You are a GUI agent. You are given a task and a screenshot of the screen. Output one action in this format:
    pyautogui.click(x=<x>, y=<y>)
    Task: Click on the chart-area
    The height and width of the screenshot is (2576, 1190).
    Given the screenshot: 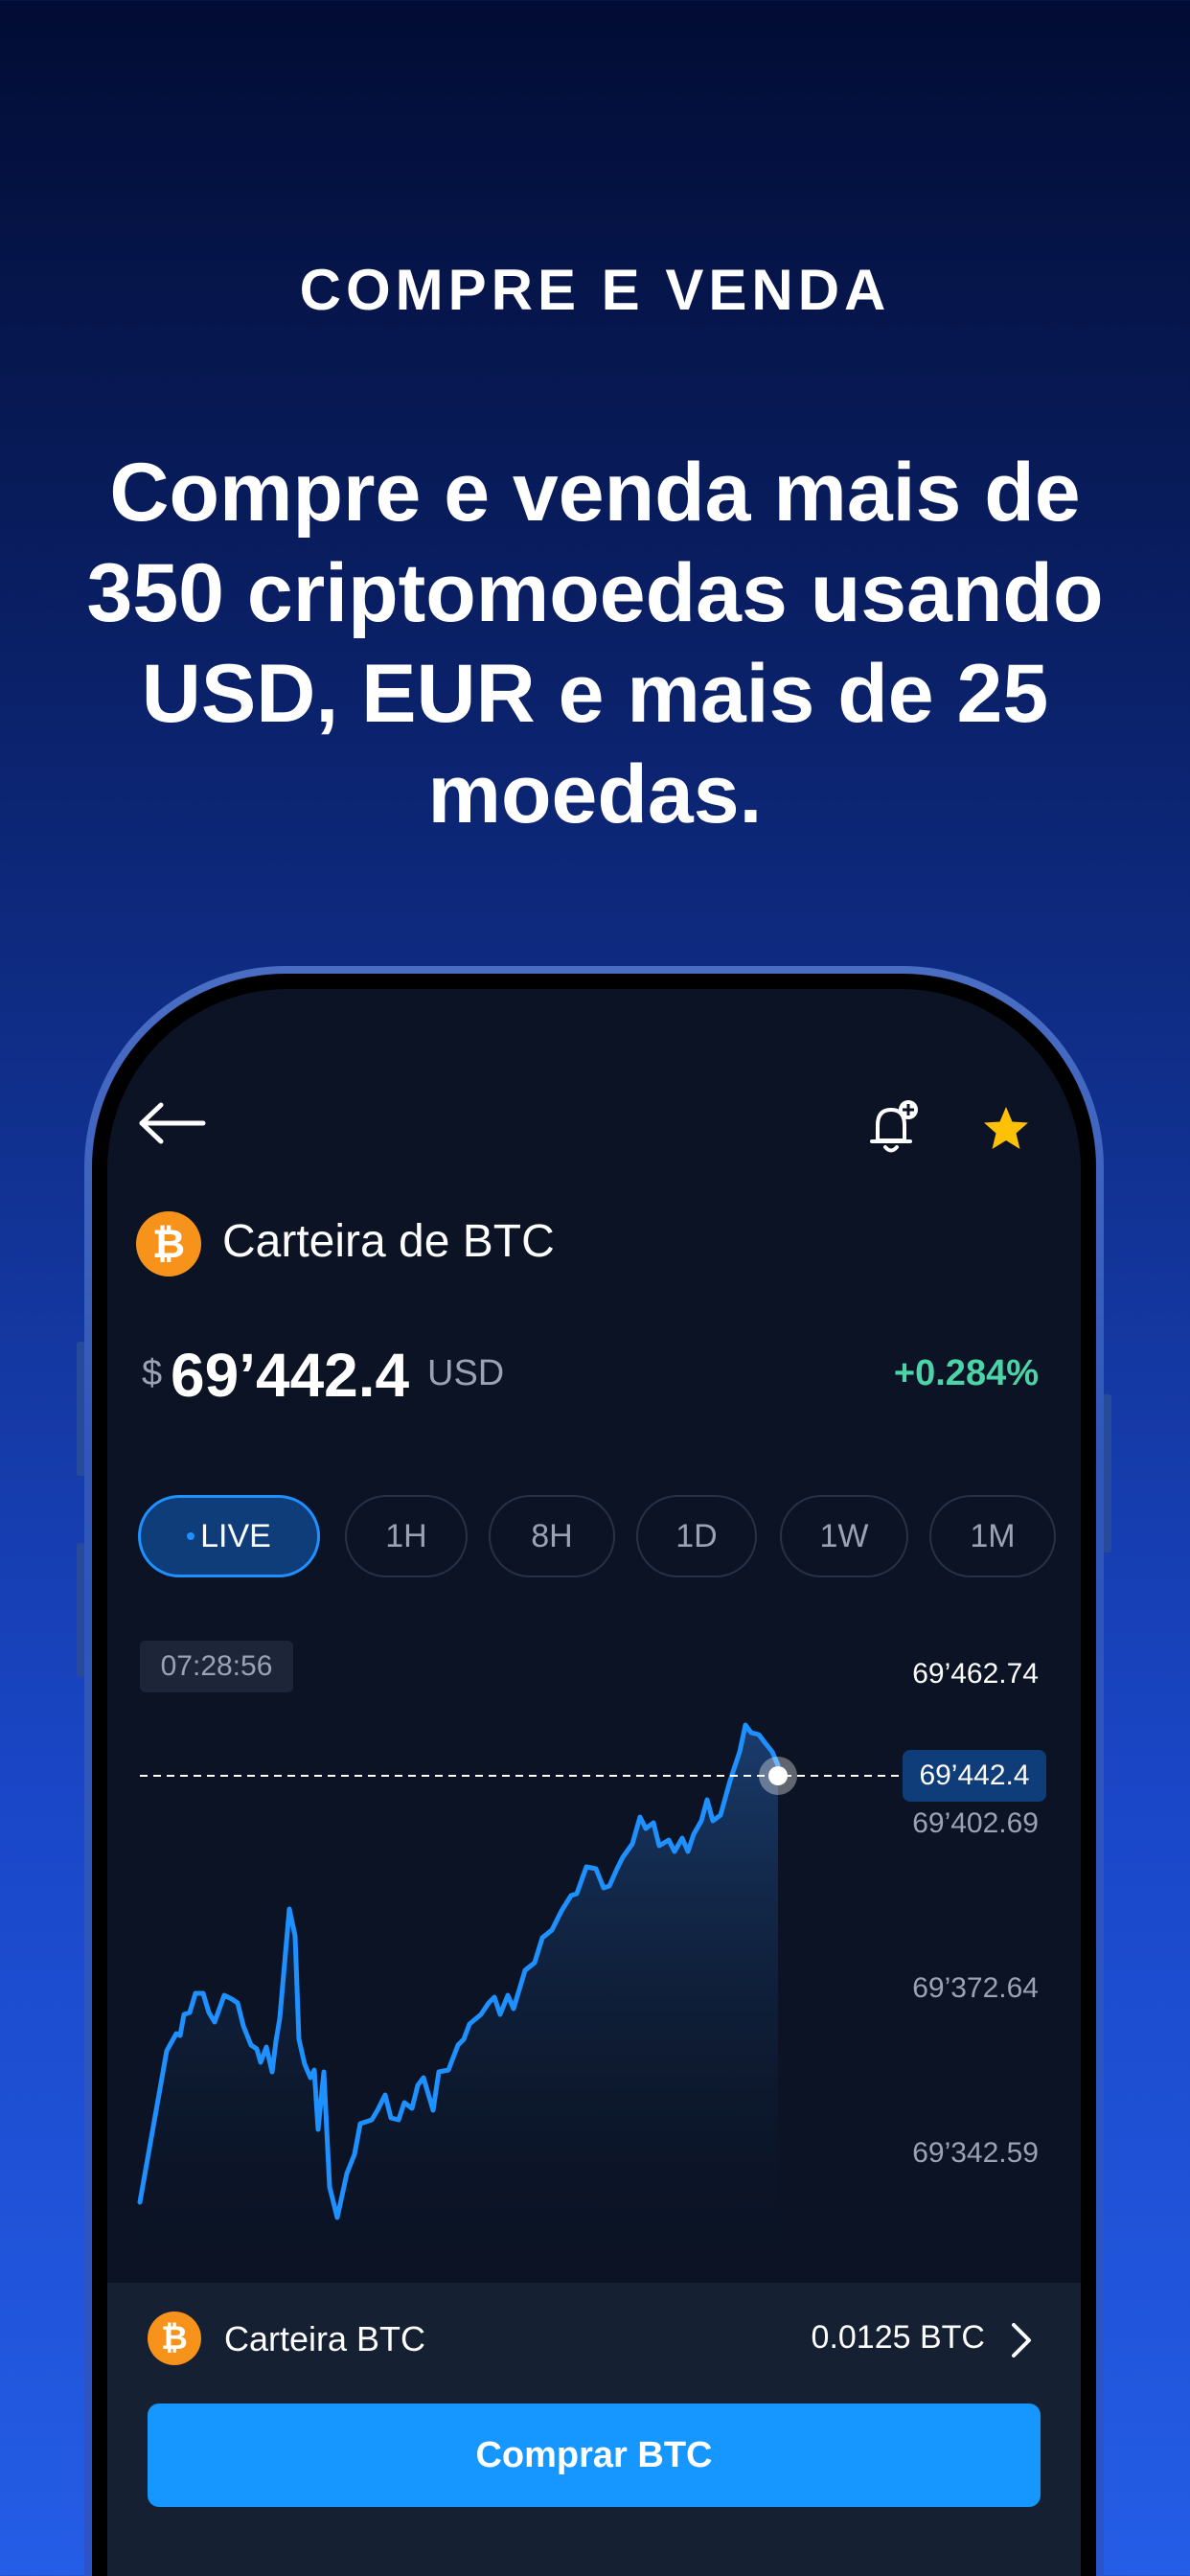 What is the action you would take?
    pyautogui.click(x=459, y=2013)
    